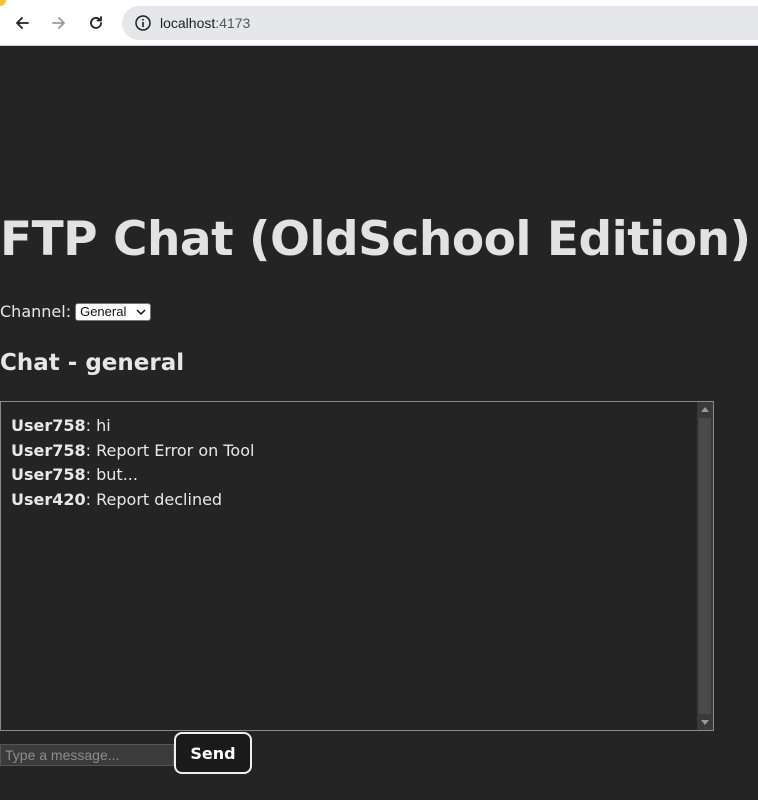  Describe the element at coordinates (96, 23) in the screenshot. I see `reload-icon` at that location.